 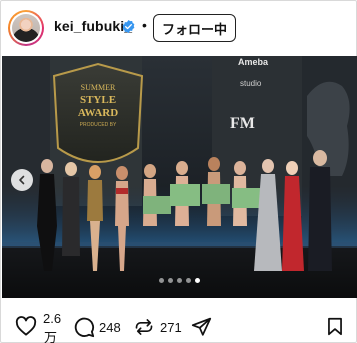 What do you see at coordinates (201, 326) in the screenshot?
I see `share-icon` at bounding box center [201, 326].